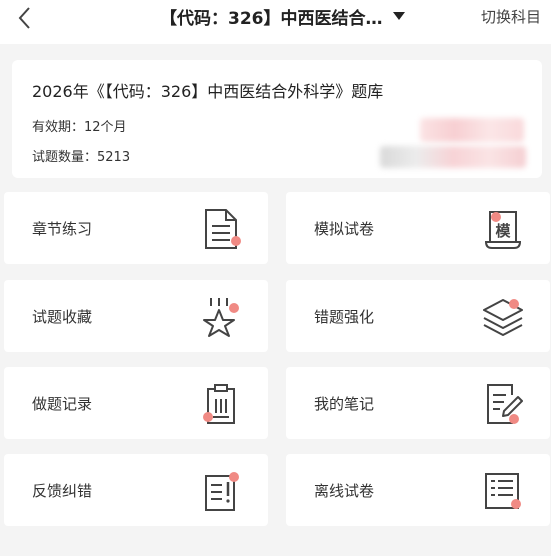 This screenshot has height=556, width=551. What do you see at coordinates (223, 229) in the screenshot?
I see `document-icon` at bounding box center [223, 229].